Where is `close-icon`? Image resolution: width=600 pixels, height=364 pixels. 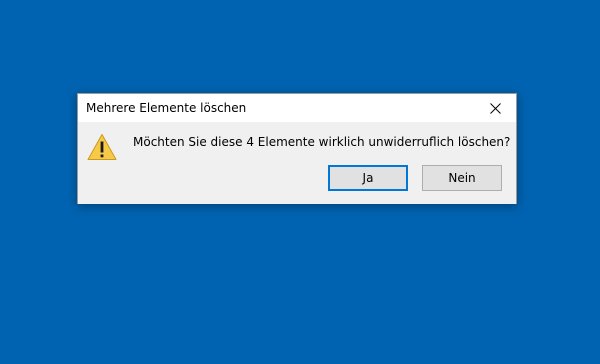
close-icon is located at coordinates (495, 108).